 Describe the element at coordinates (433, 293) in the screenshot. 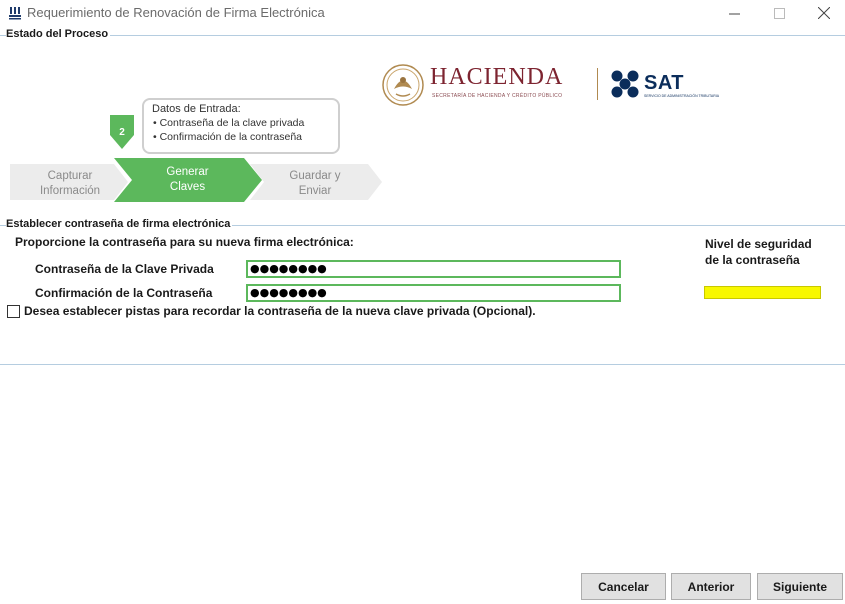

I see `confirm-password-field: ●●●●●●●●` at that location.